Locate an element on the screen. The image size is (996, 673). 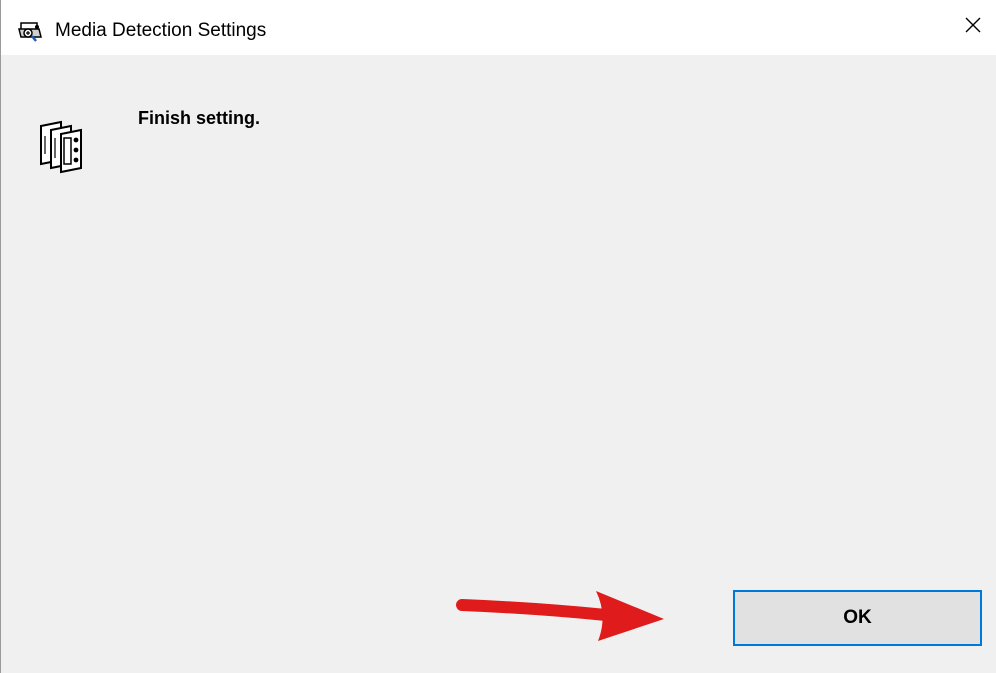
close-icon is located at coordinates (973, 27).